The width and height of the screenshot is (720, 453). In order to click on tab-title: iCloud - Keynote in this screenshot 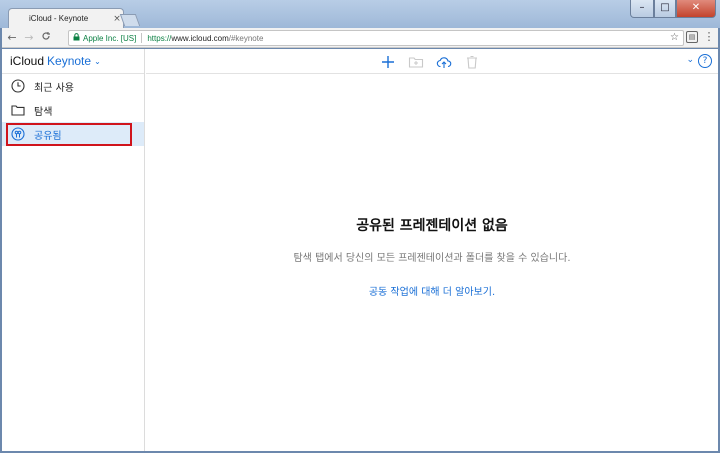, I will do `click(59, 18)`.